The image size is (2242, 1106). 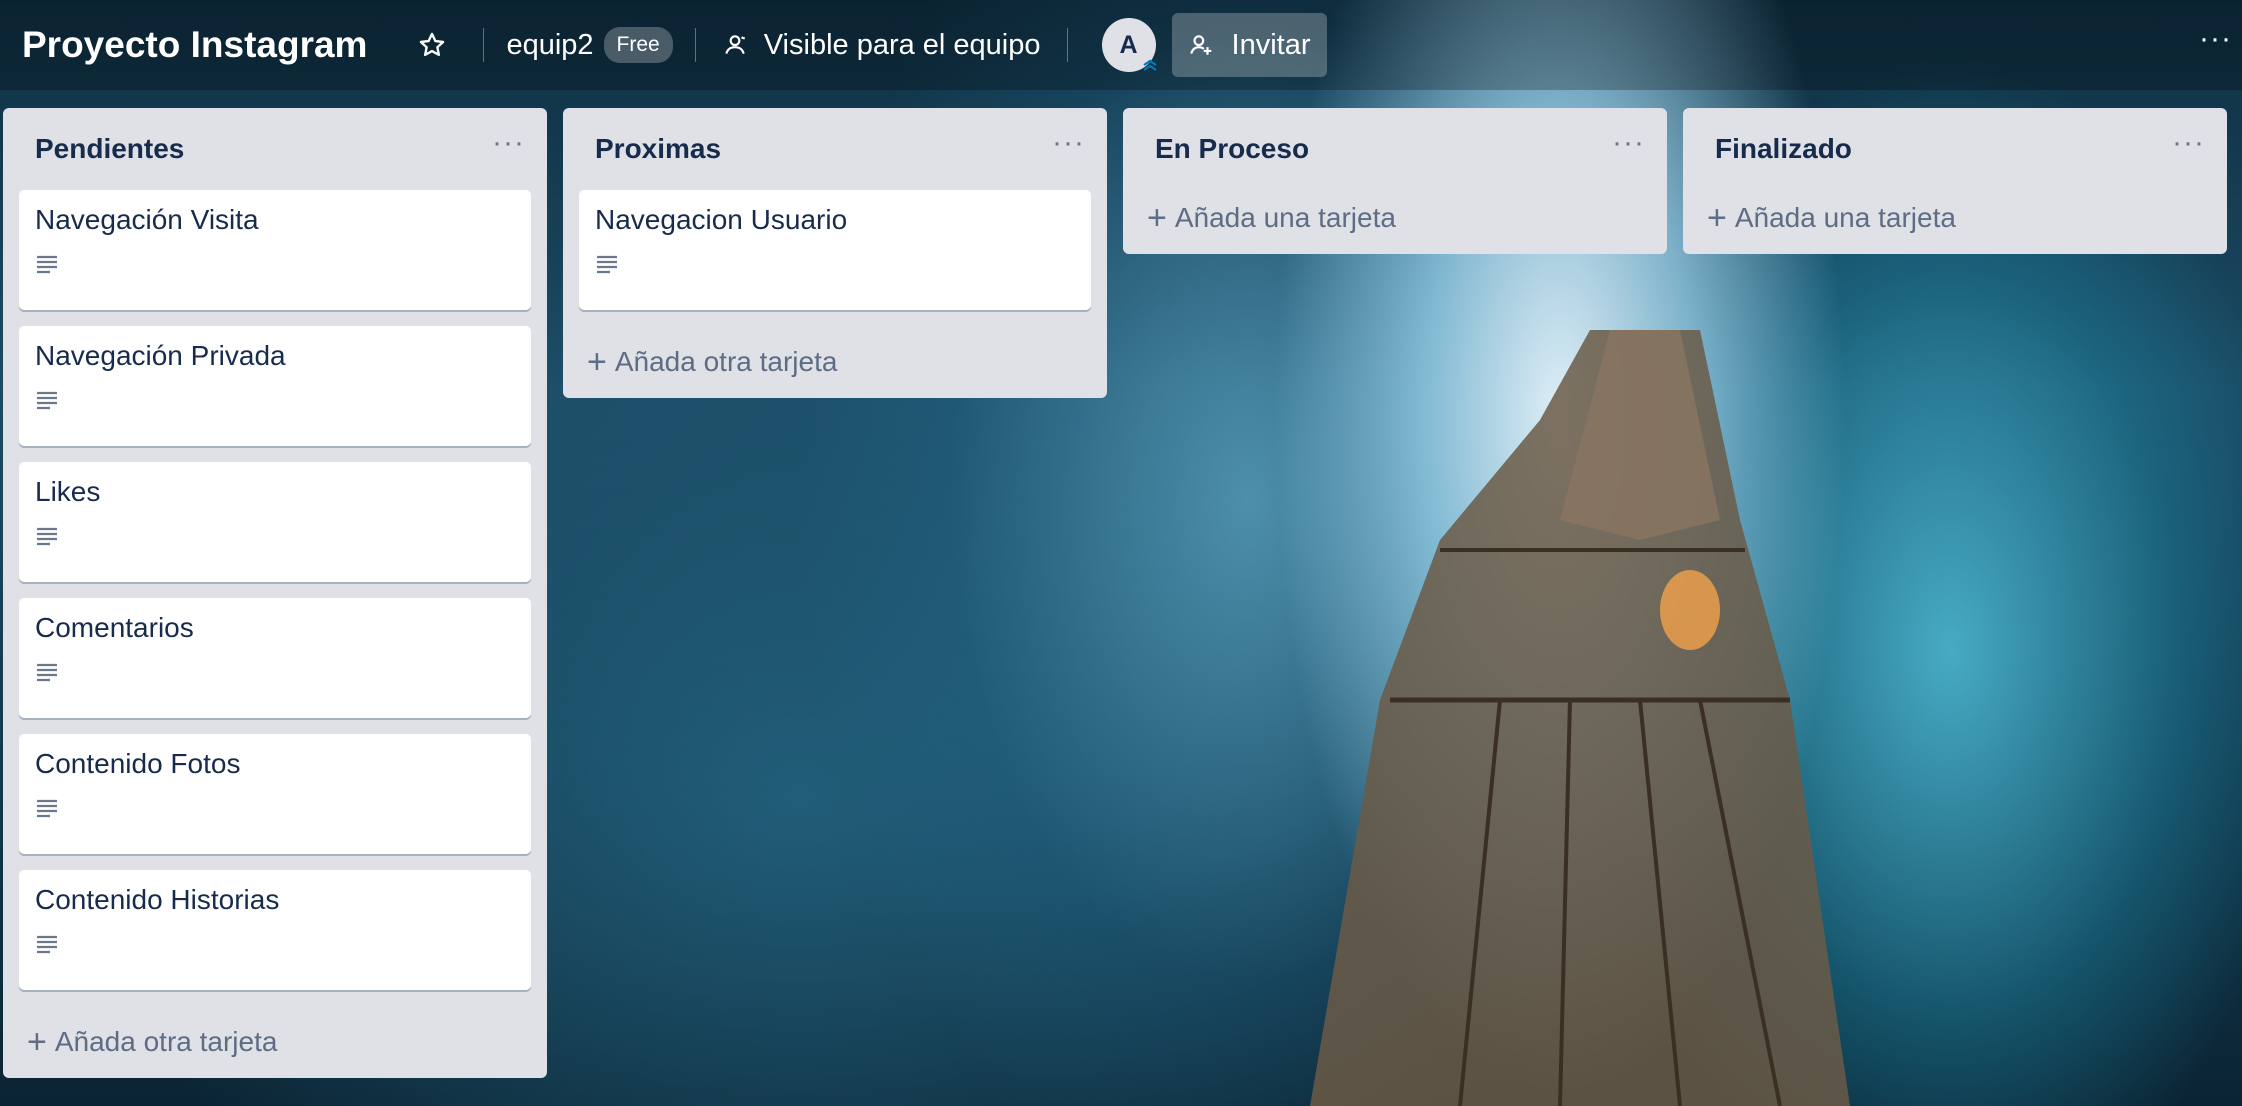 What do you see at coordinates (114, 627) in the screenshot?
I see `card-title: Comentarios` at bounding box center [114, 627].